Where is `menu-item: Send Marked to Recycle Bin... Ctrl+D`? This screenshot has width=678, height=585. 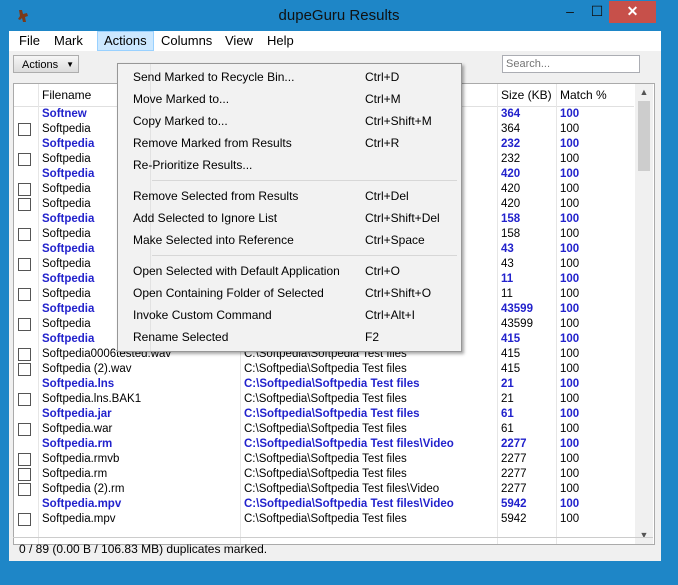 menu-item: Send Marked to Recycle Bin... Ctrl+D is located at coordinates (289, 77).